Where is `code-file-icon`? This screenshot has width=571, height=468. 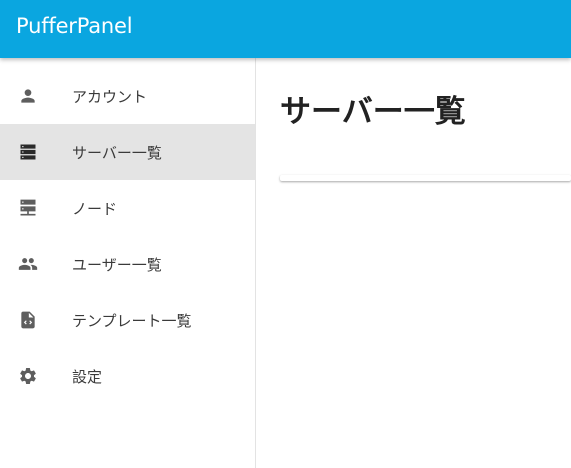 code-file-icon is located at coordinates (28, 320).